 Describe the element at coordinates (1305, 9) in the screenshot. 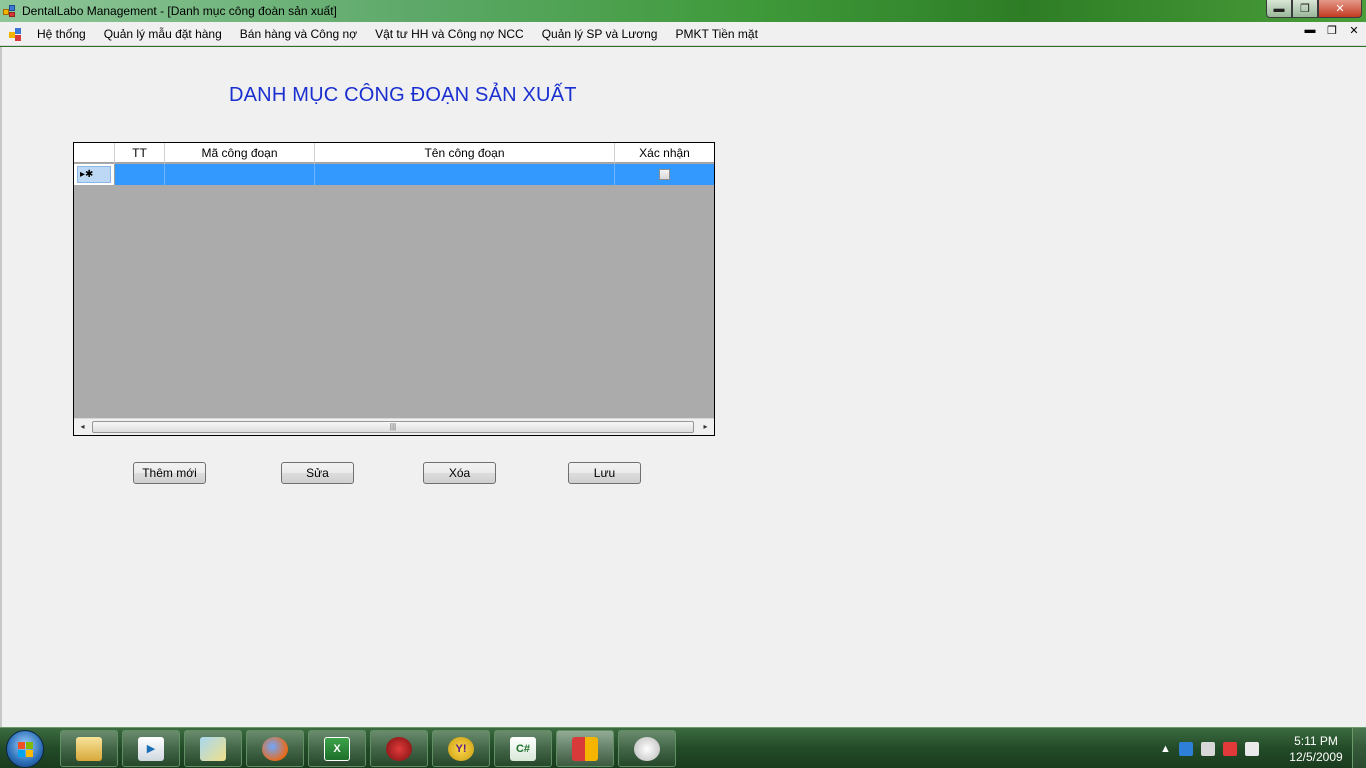

I see `maximize-button: ❐` at that location.